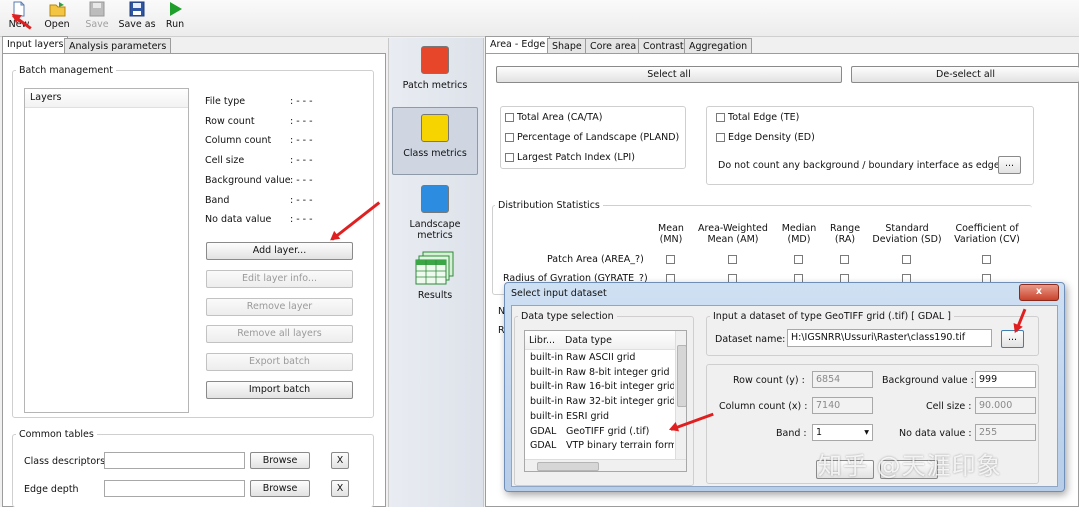 The height and width of the screenshot is (507, 1079). I want to click on data-type-column-header: Data type, so click(588, 340).